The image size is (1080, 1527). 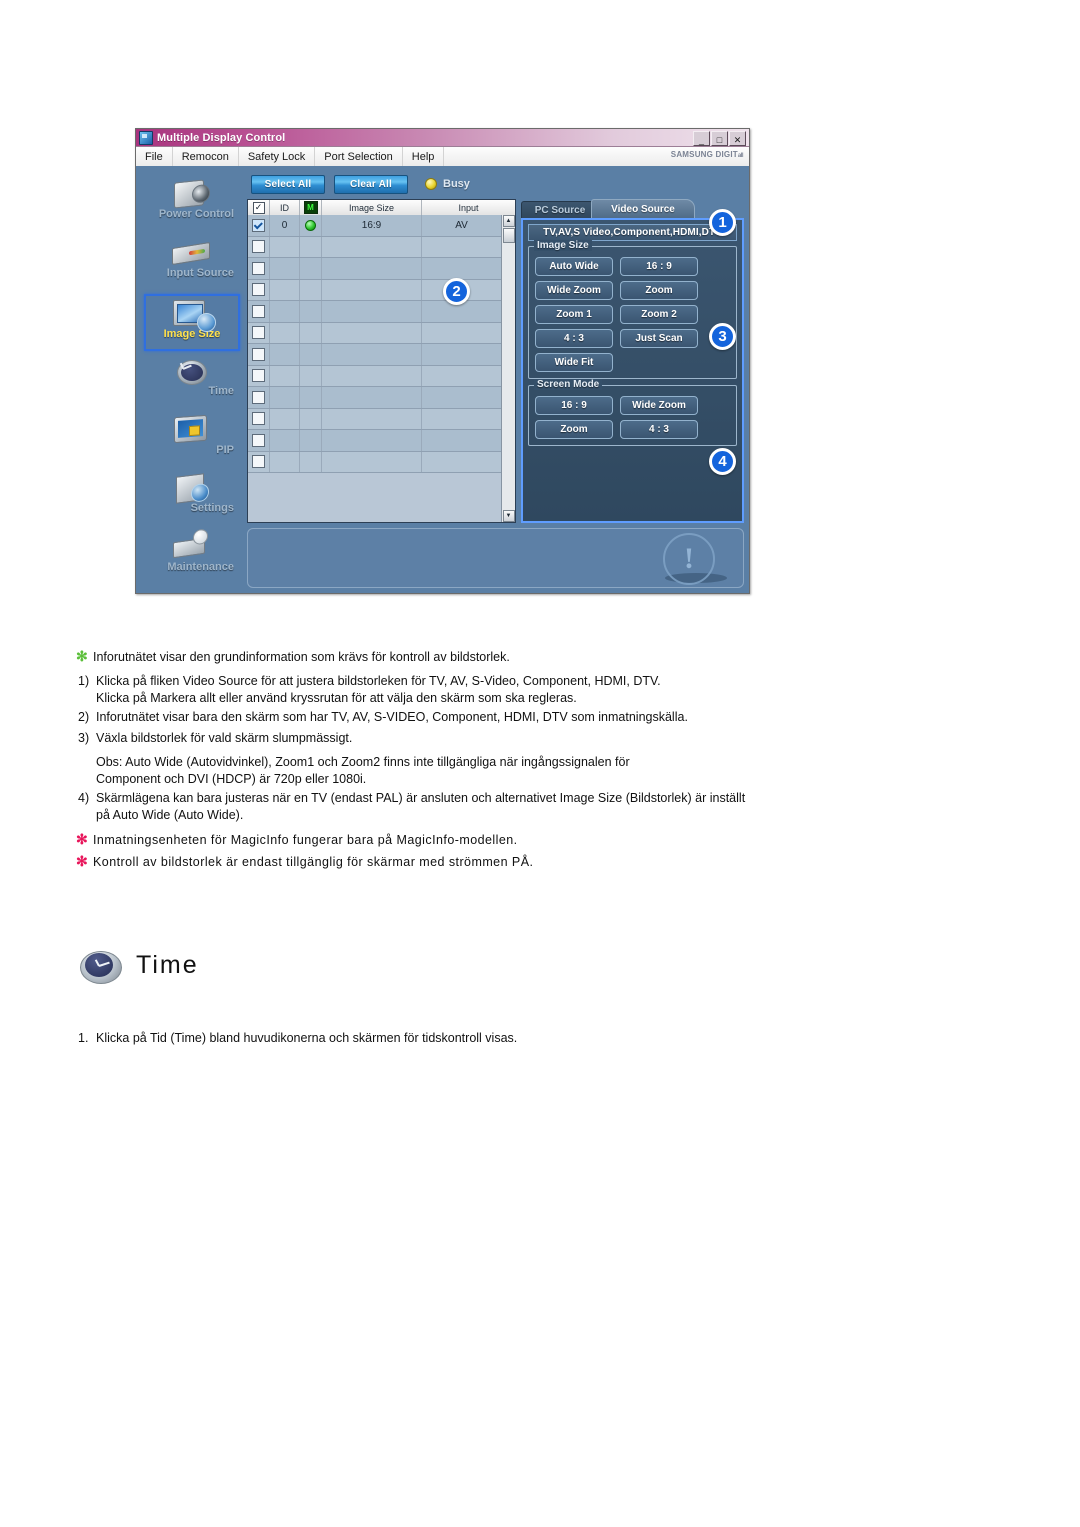 I want to click on wide-fit-button: Wide Fit, so click(x=574, y=362).